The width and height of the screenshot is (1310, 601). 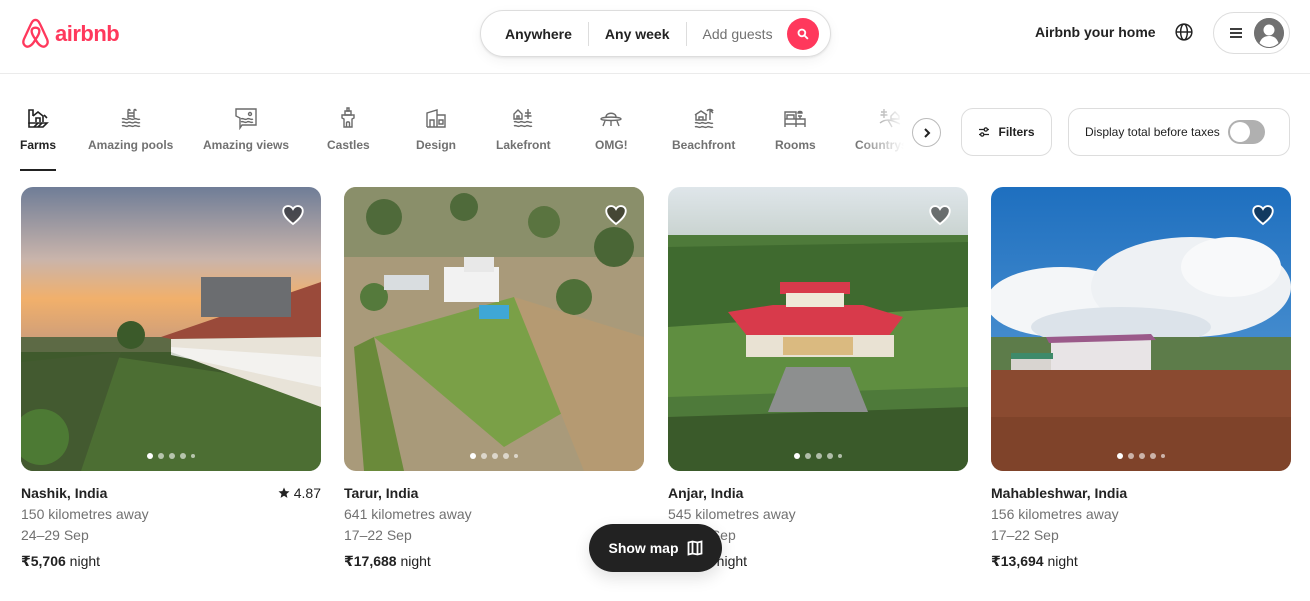 What do you see at coordinates (523, 118) in the screenshot?
I see `lakefront-icon` at bounding box center [523, 118].